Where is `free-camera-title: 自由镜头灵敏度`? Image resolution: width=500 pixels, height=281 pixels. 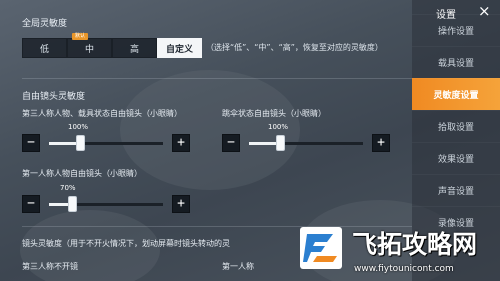
free-camera-title: 自由镜头灵敏度 is located at coordinates (54, 97).